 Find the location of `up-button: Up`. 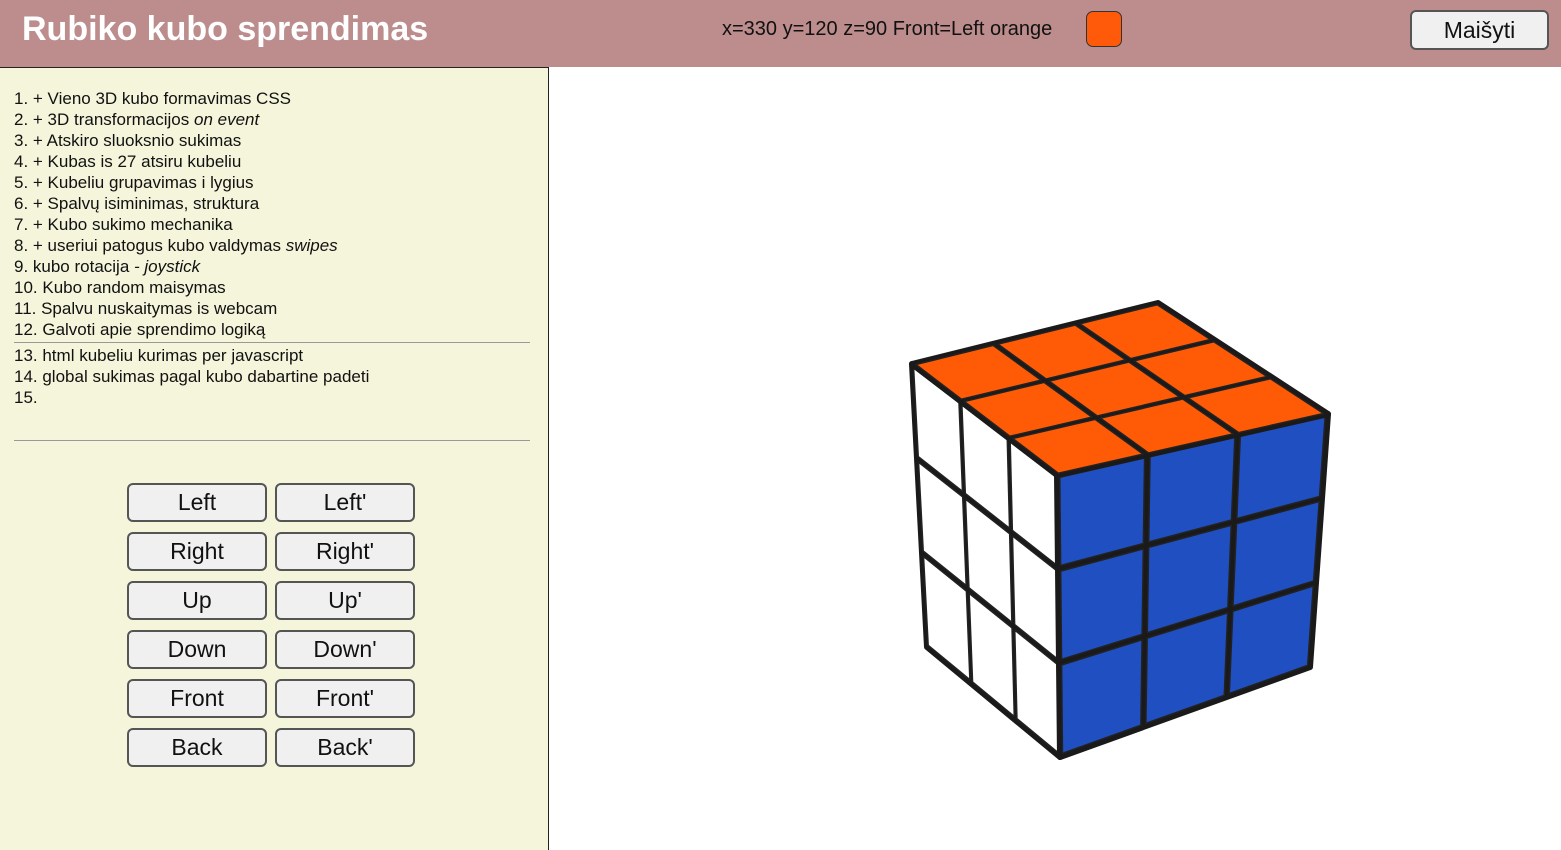

up-button: Up is located at coordinates (197, 600).